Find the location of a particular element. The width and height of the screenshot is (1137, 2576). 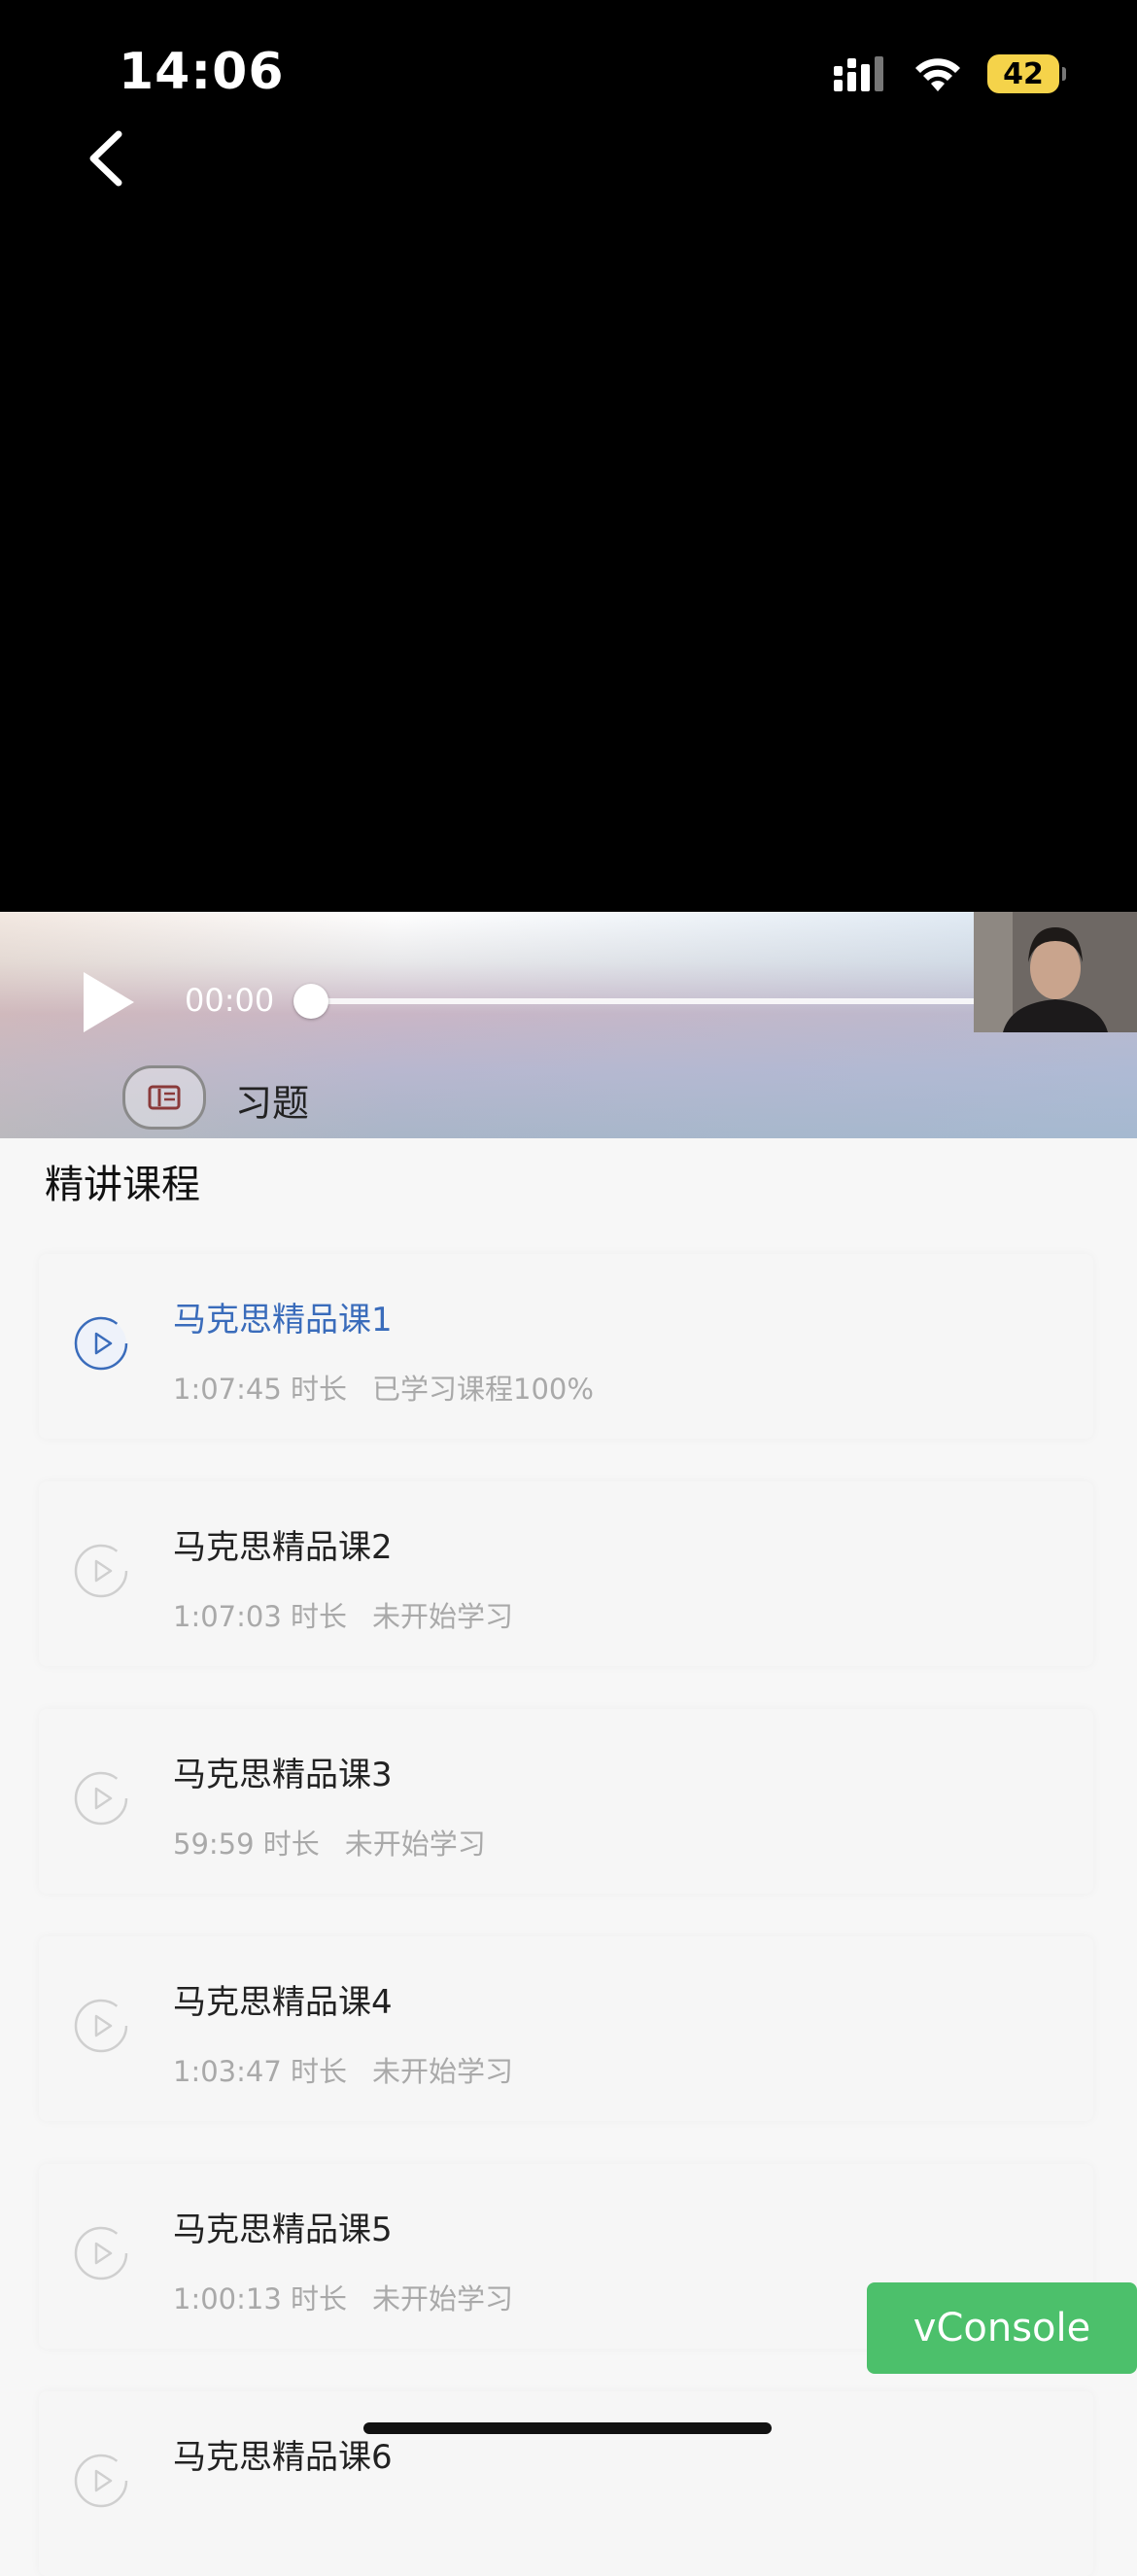

course-meta: 1:07:45 时长 已学习课程100% is located at coordinates (384, 1387).